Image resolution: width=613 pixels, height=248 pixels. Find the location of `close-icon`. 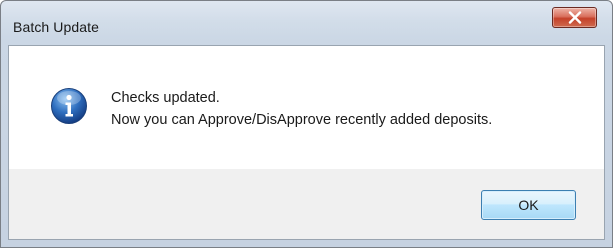

close-icon is located at coordinates (575, 17).